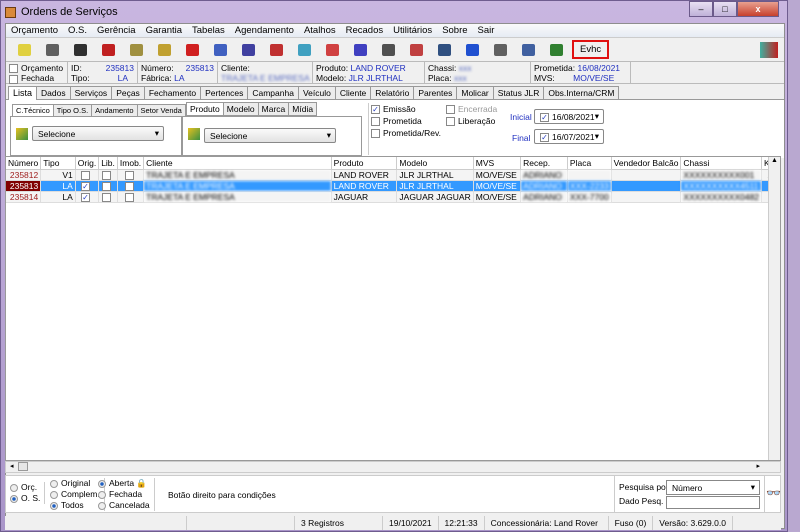 This screenshot has height=532, width=800. I want to click on horizontal-scrollbar: ◂ ▸, so click(393, 467).